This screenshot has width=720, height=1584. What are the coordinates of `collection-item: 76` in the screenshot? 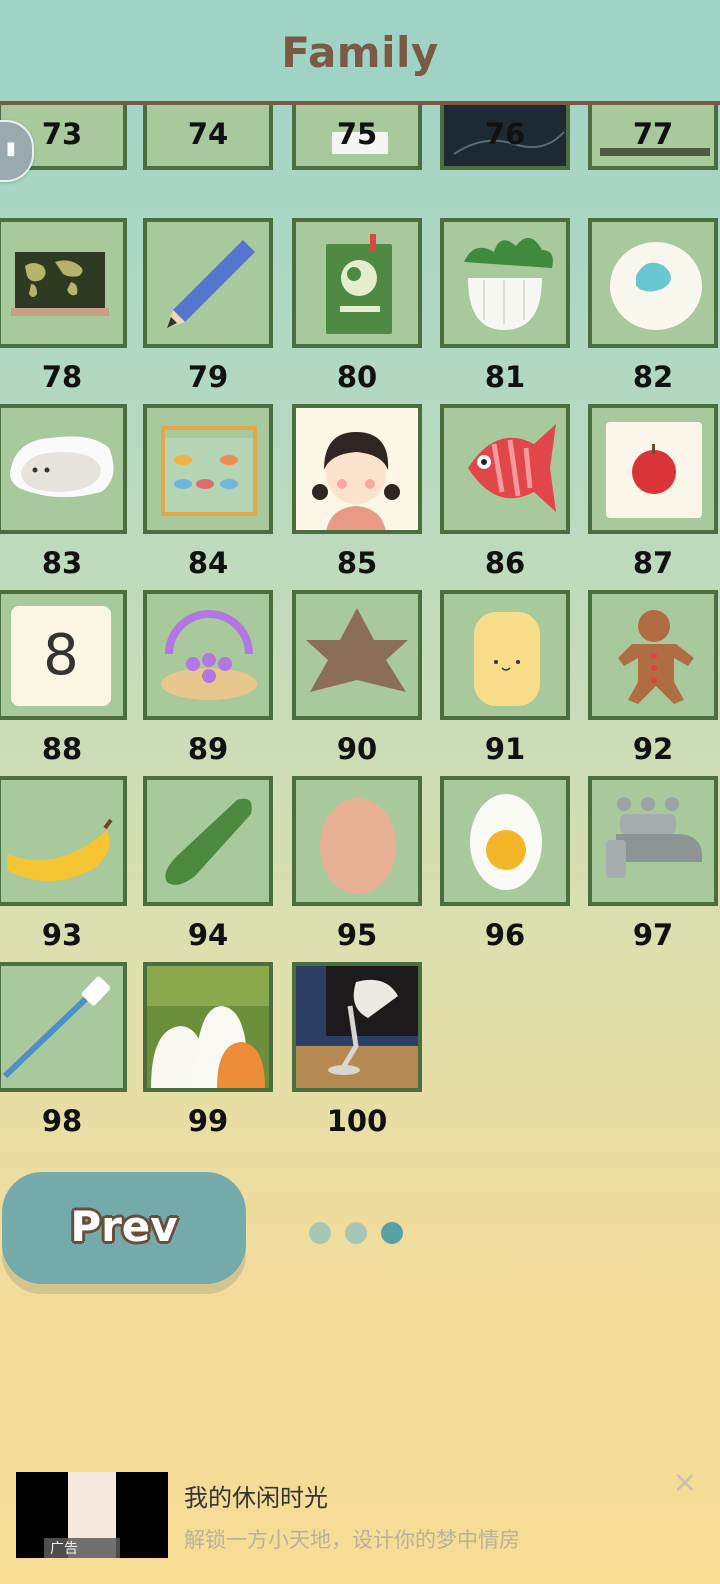 It's located at (505, 137).